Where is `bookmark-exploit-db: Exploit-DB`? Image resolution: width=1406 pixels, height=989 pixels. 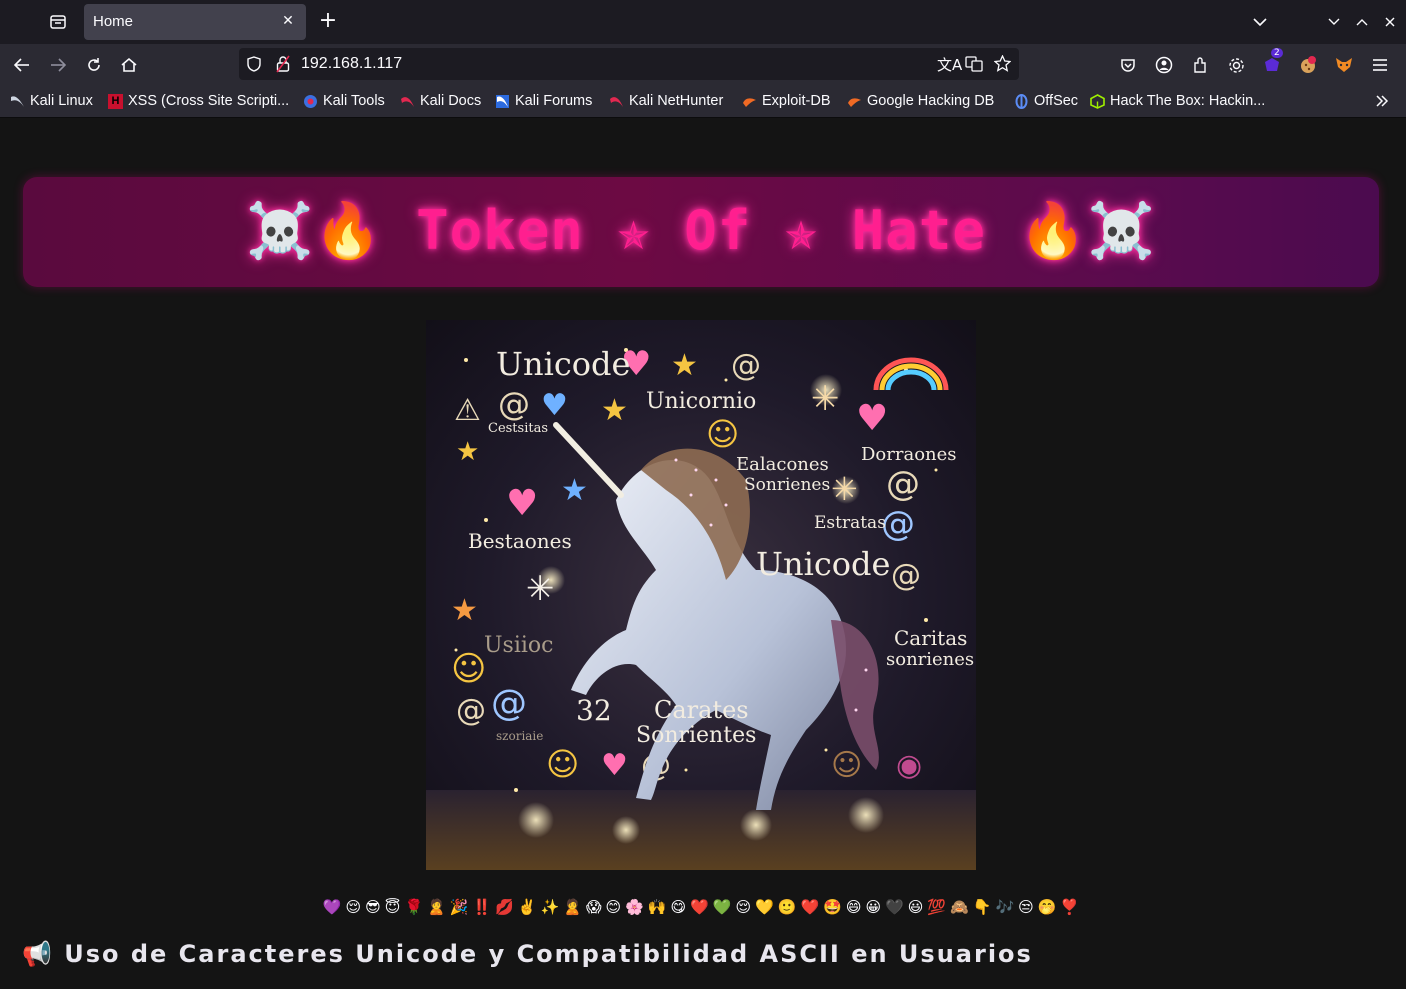
bookmark-exploit-db: Exploit-DB is located at coordinates (786, 101).